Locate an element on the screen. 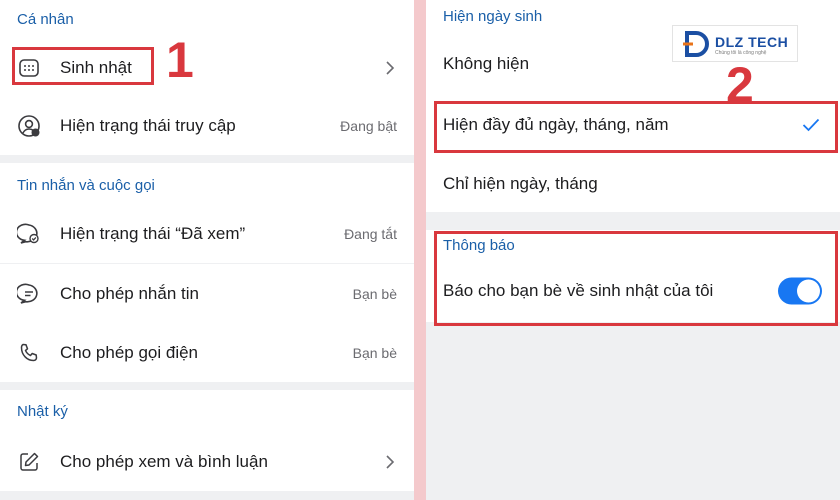 Image resolution: width=840 pixels, height=500 pixels. highlight-full-date is located at coordinates (636, 127).